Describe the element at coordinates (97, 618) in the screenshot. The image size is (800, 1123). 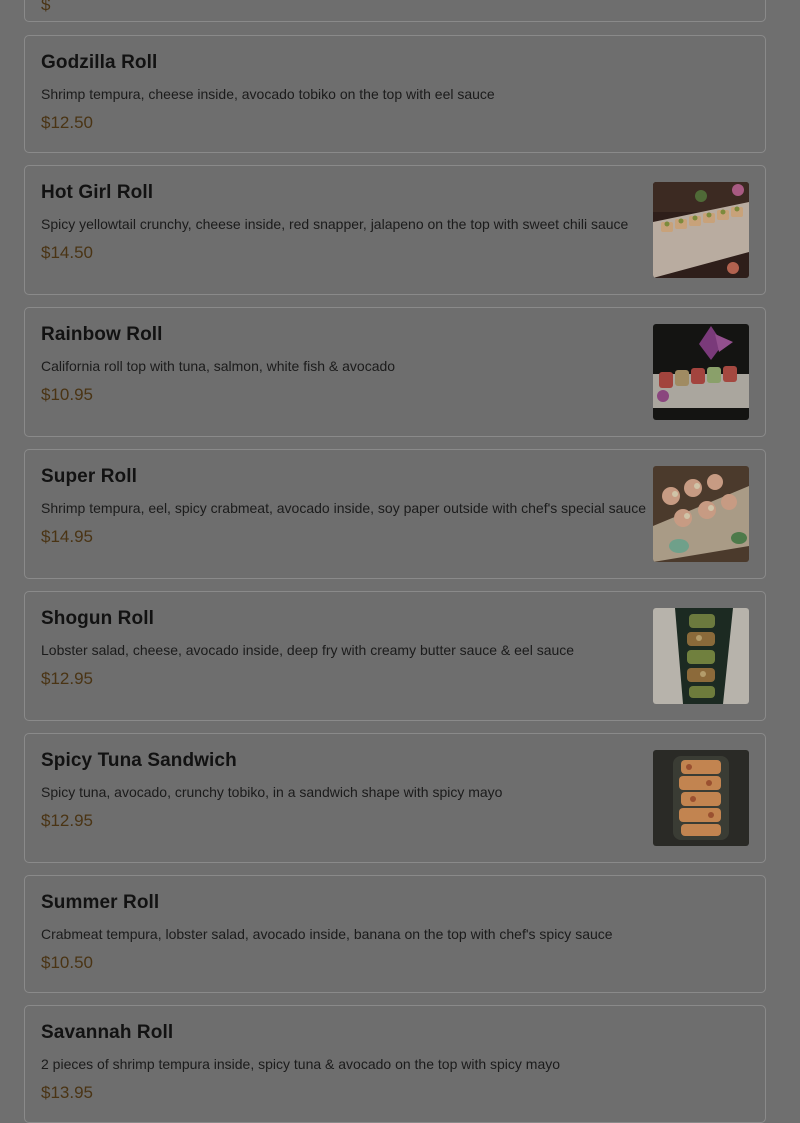
I see `menu-item-name: Shogun Roll` at that location.